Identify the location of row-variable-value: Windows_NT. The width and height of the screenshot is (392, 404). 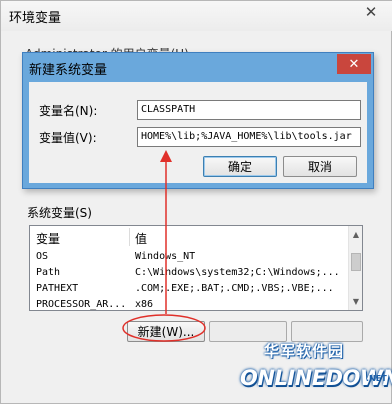
(165, 256).